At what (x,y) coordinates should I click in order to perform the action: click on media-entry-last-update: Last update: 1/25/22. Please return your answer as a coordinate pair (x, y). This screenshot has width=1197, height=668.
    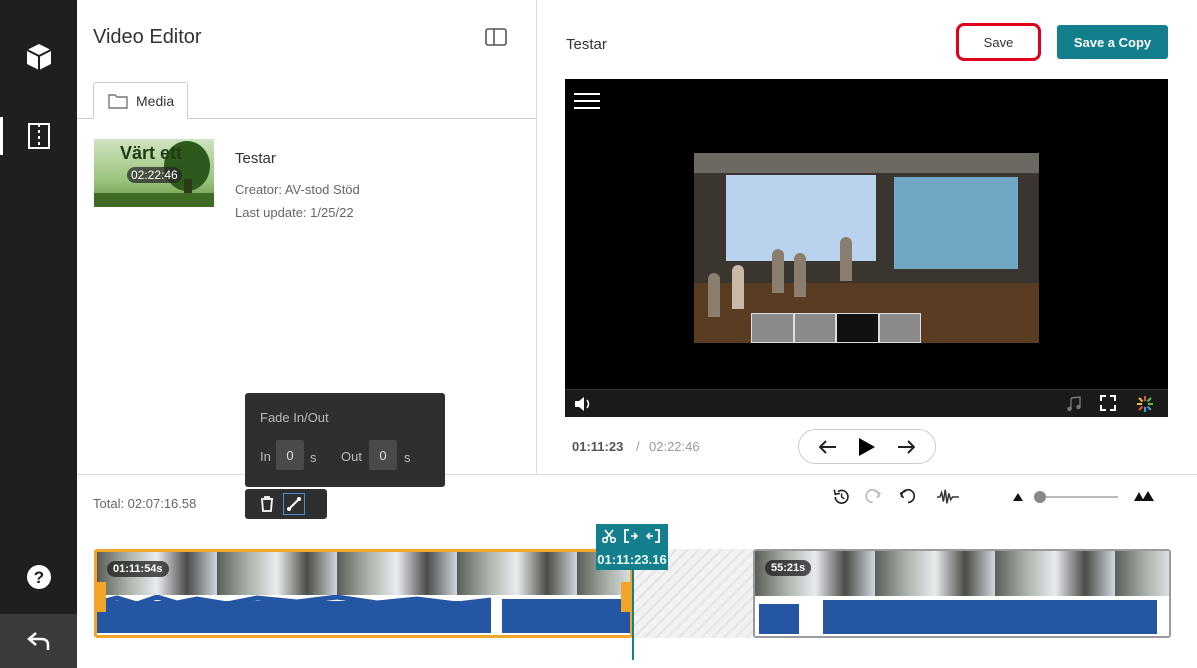
    Looking at the image, I should click on (294, 212).